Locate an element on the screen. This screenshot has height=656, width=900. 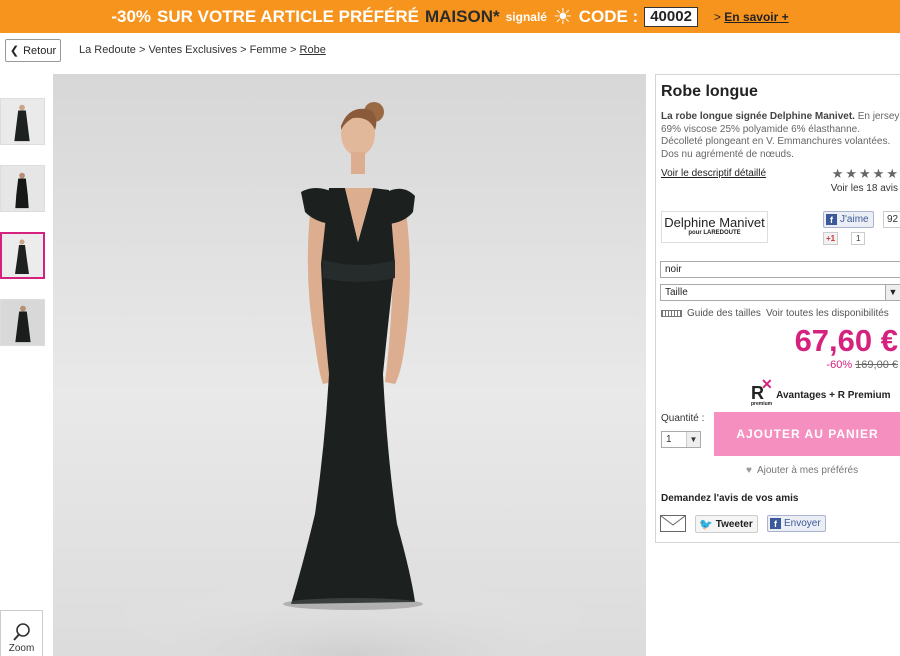
facebook-like-button: f J'aime is located at coordinates (848, 219).